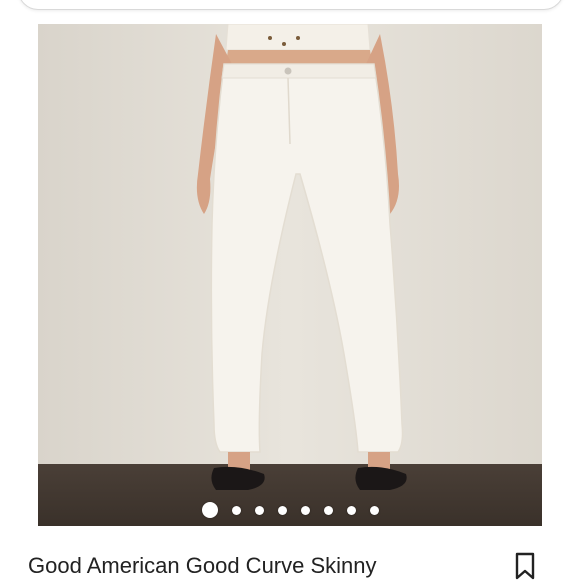 Image resolution: width=580 pixels, height=585 pixels. I want to click on bookmark-icon, so click(525, 566).